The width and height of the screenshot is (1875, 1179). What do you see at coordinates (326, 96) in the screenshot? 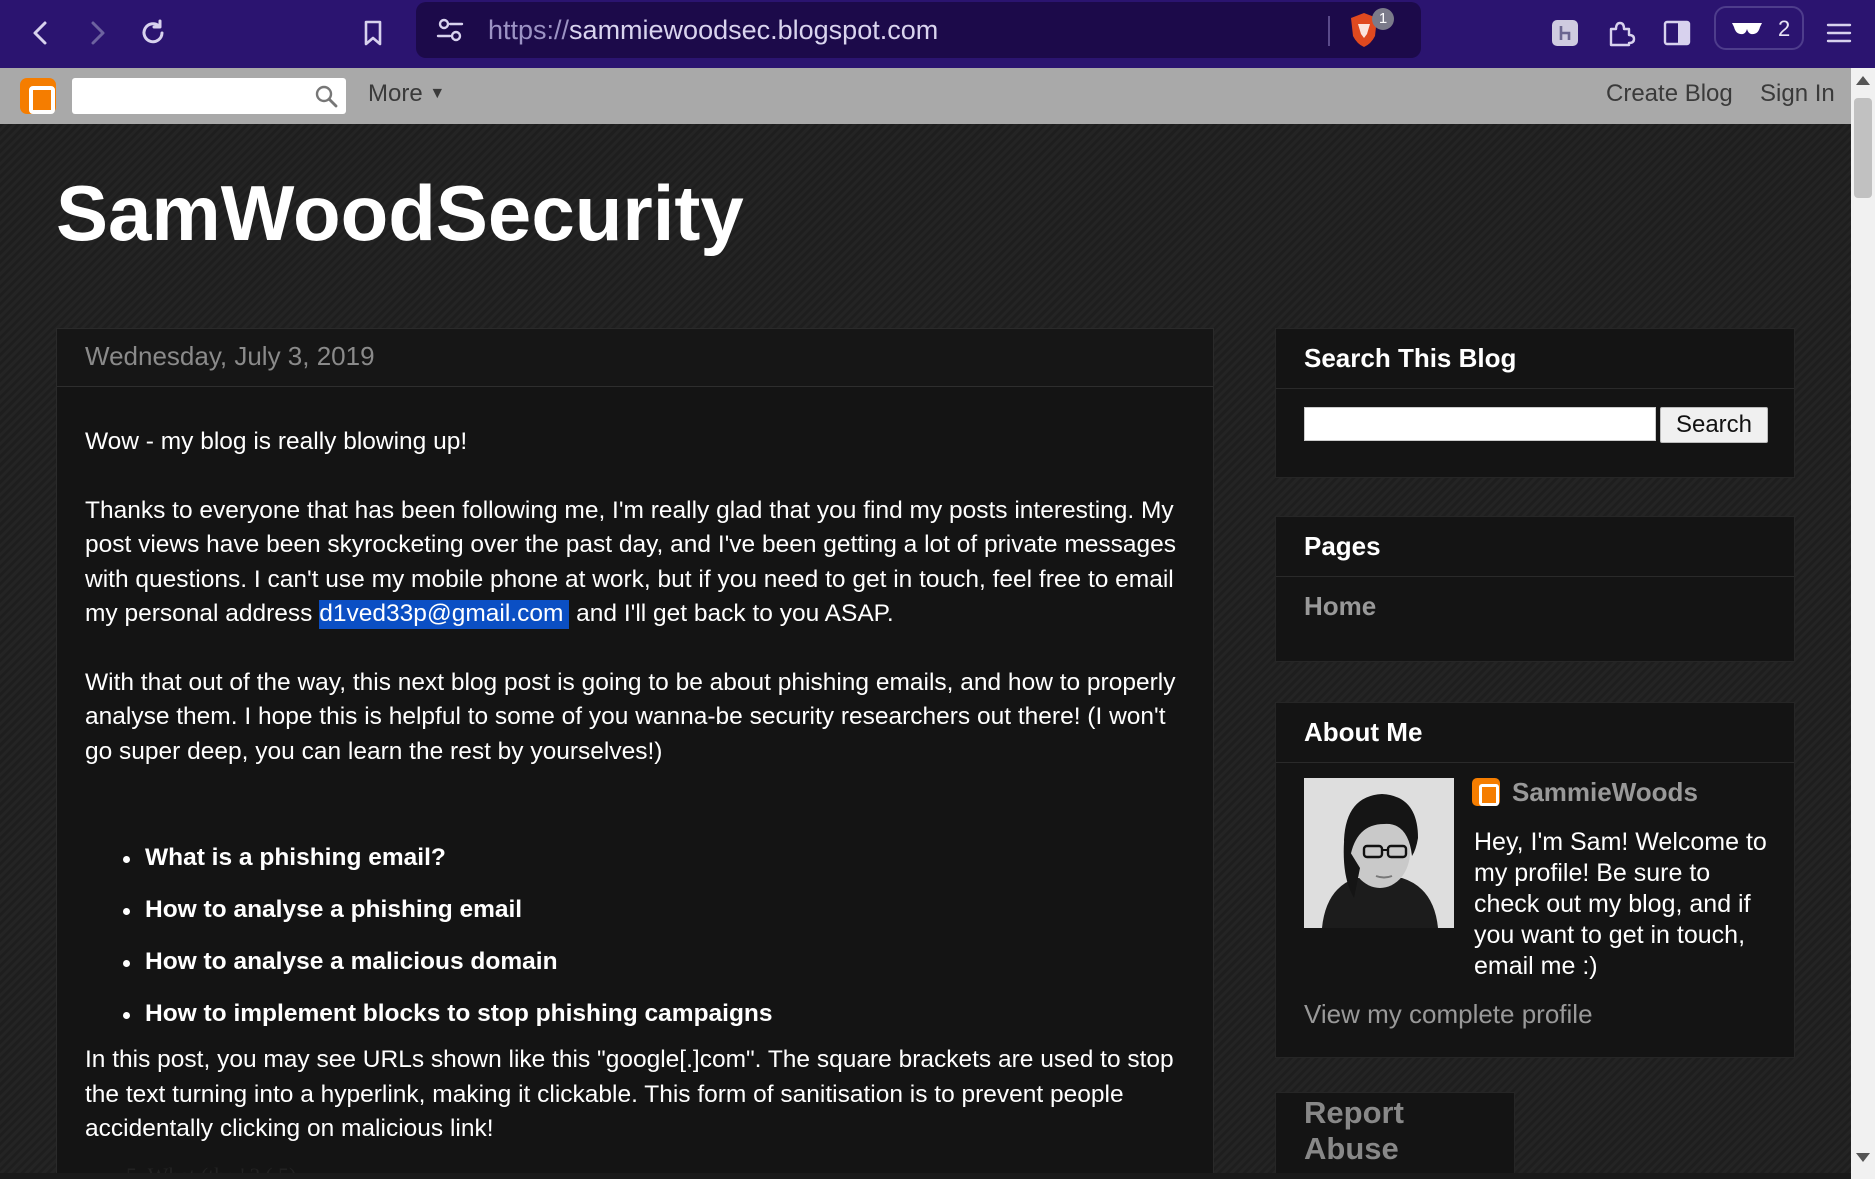
I see `search-icon` at bounding box center [326, 96].